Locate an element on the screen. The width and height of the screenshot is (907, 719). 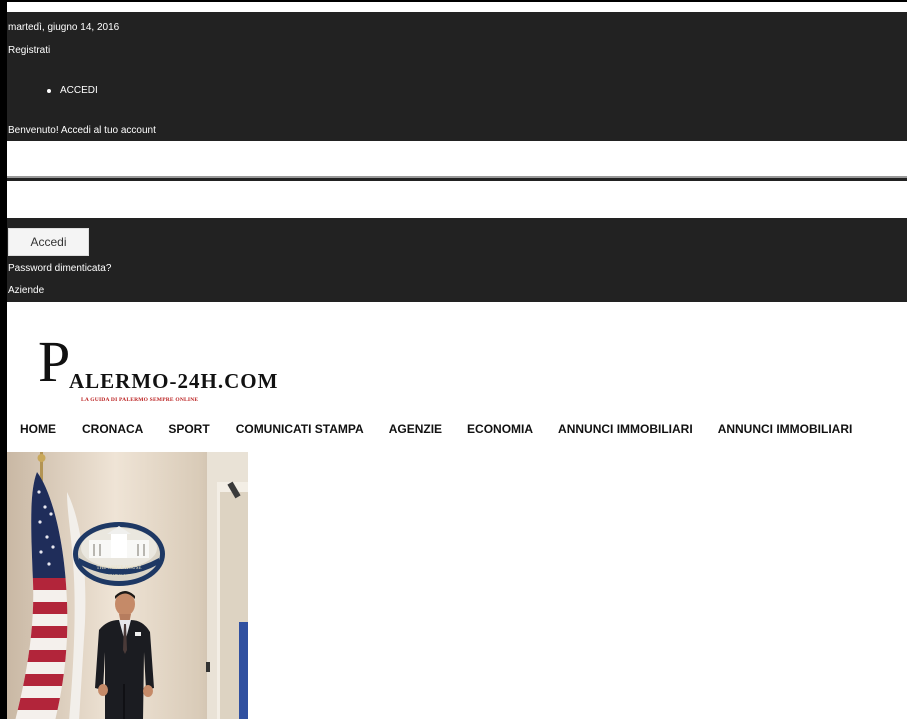
nav-item-sport: SPORT is located at coordinates (188, 429).